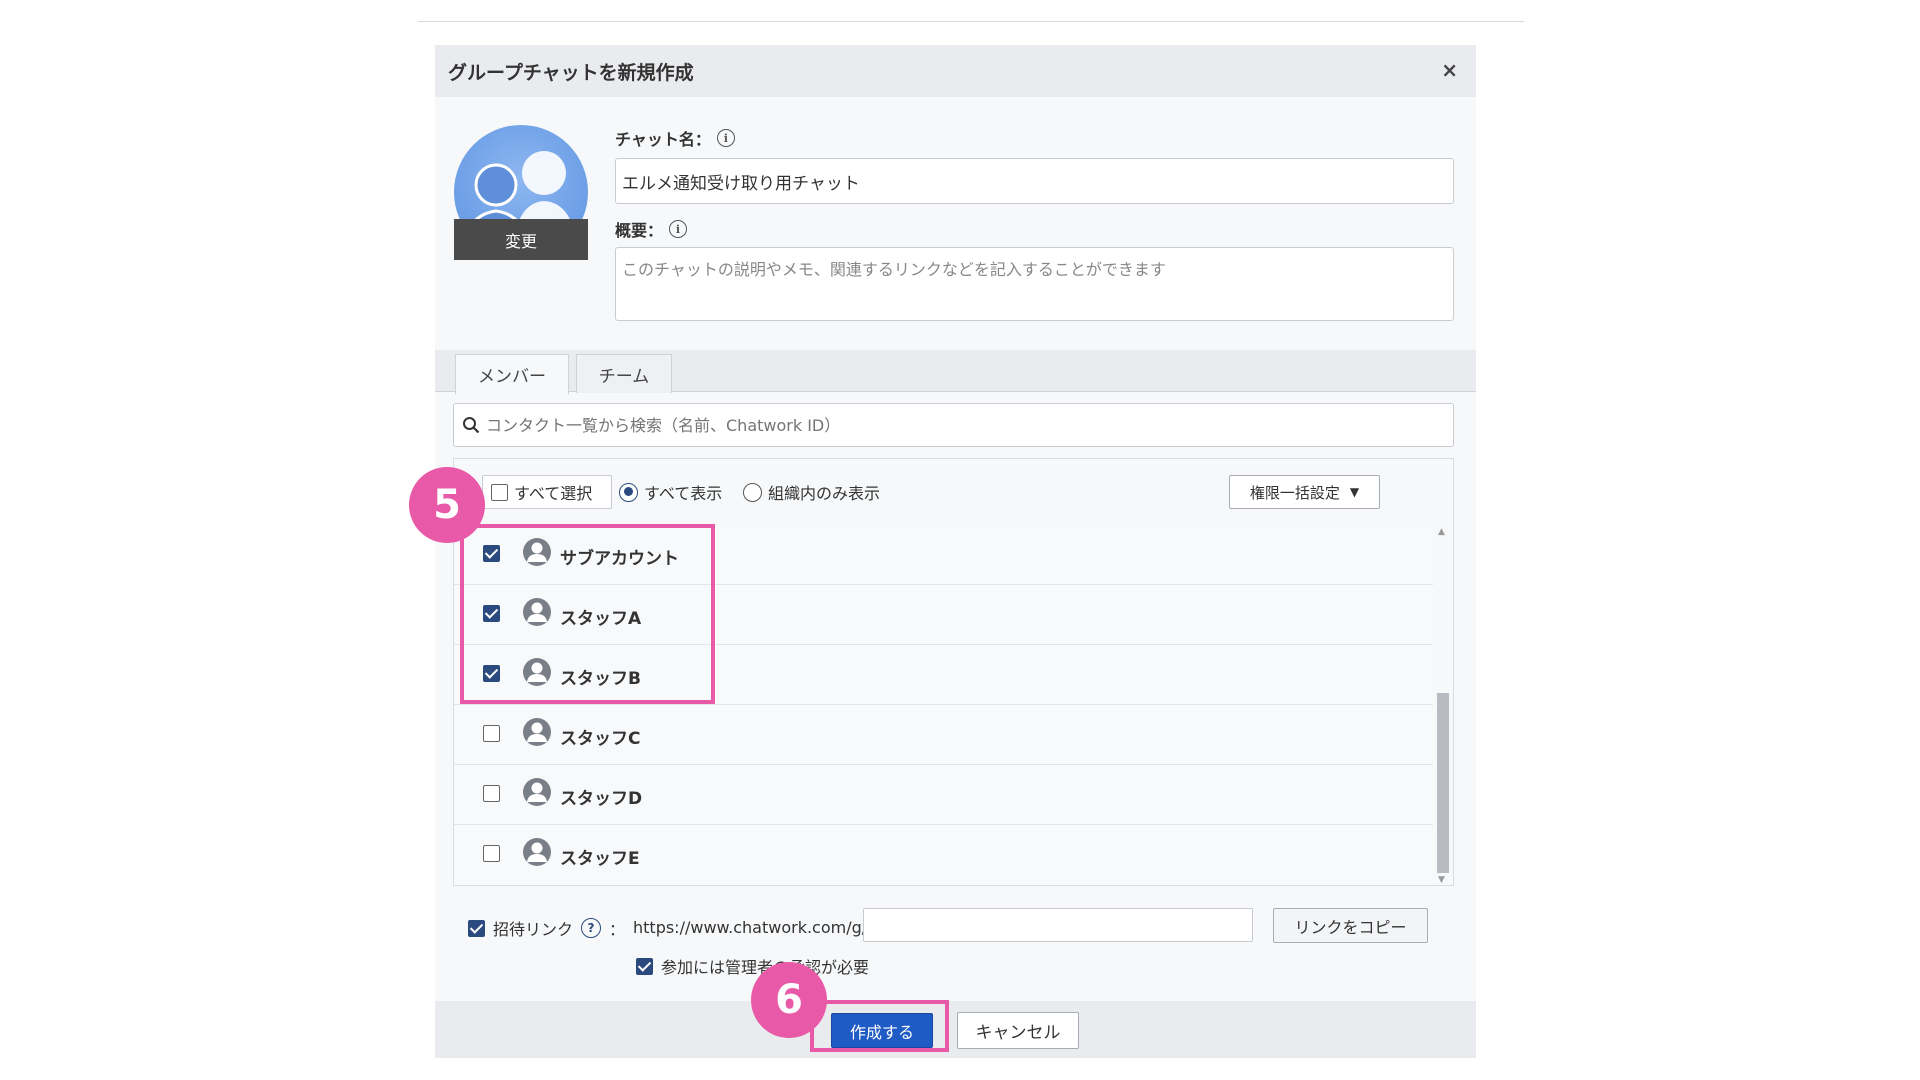  Describe the element at coordinates (971, 21) in the screenshot. I see `top-divider` at that location.